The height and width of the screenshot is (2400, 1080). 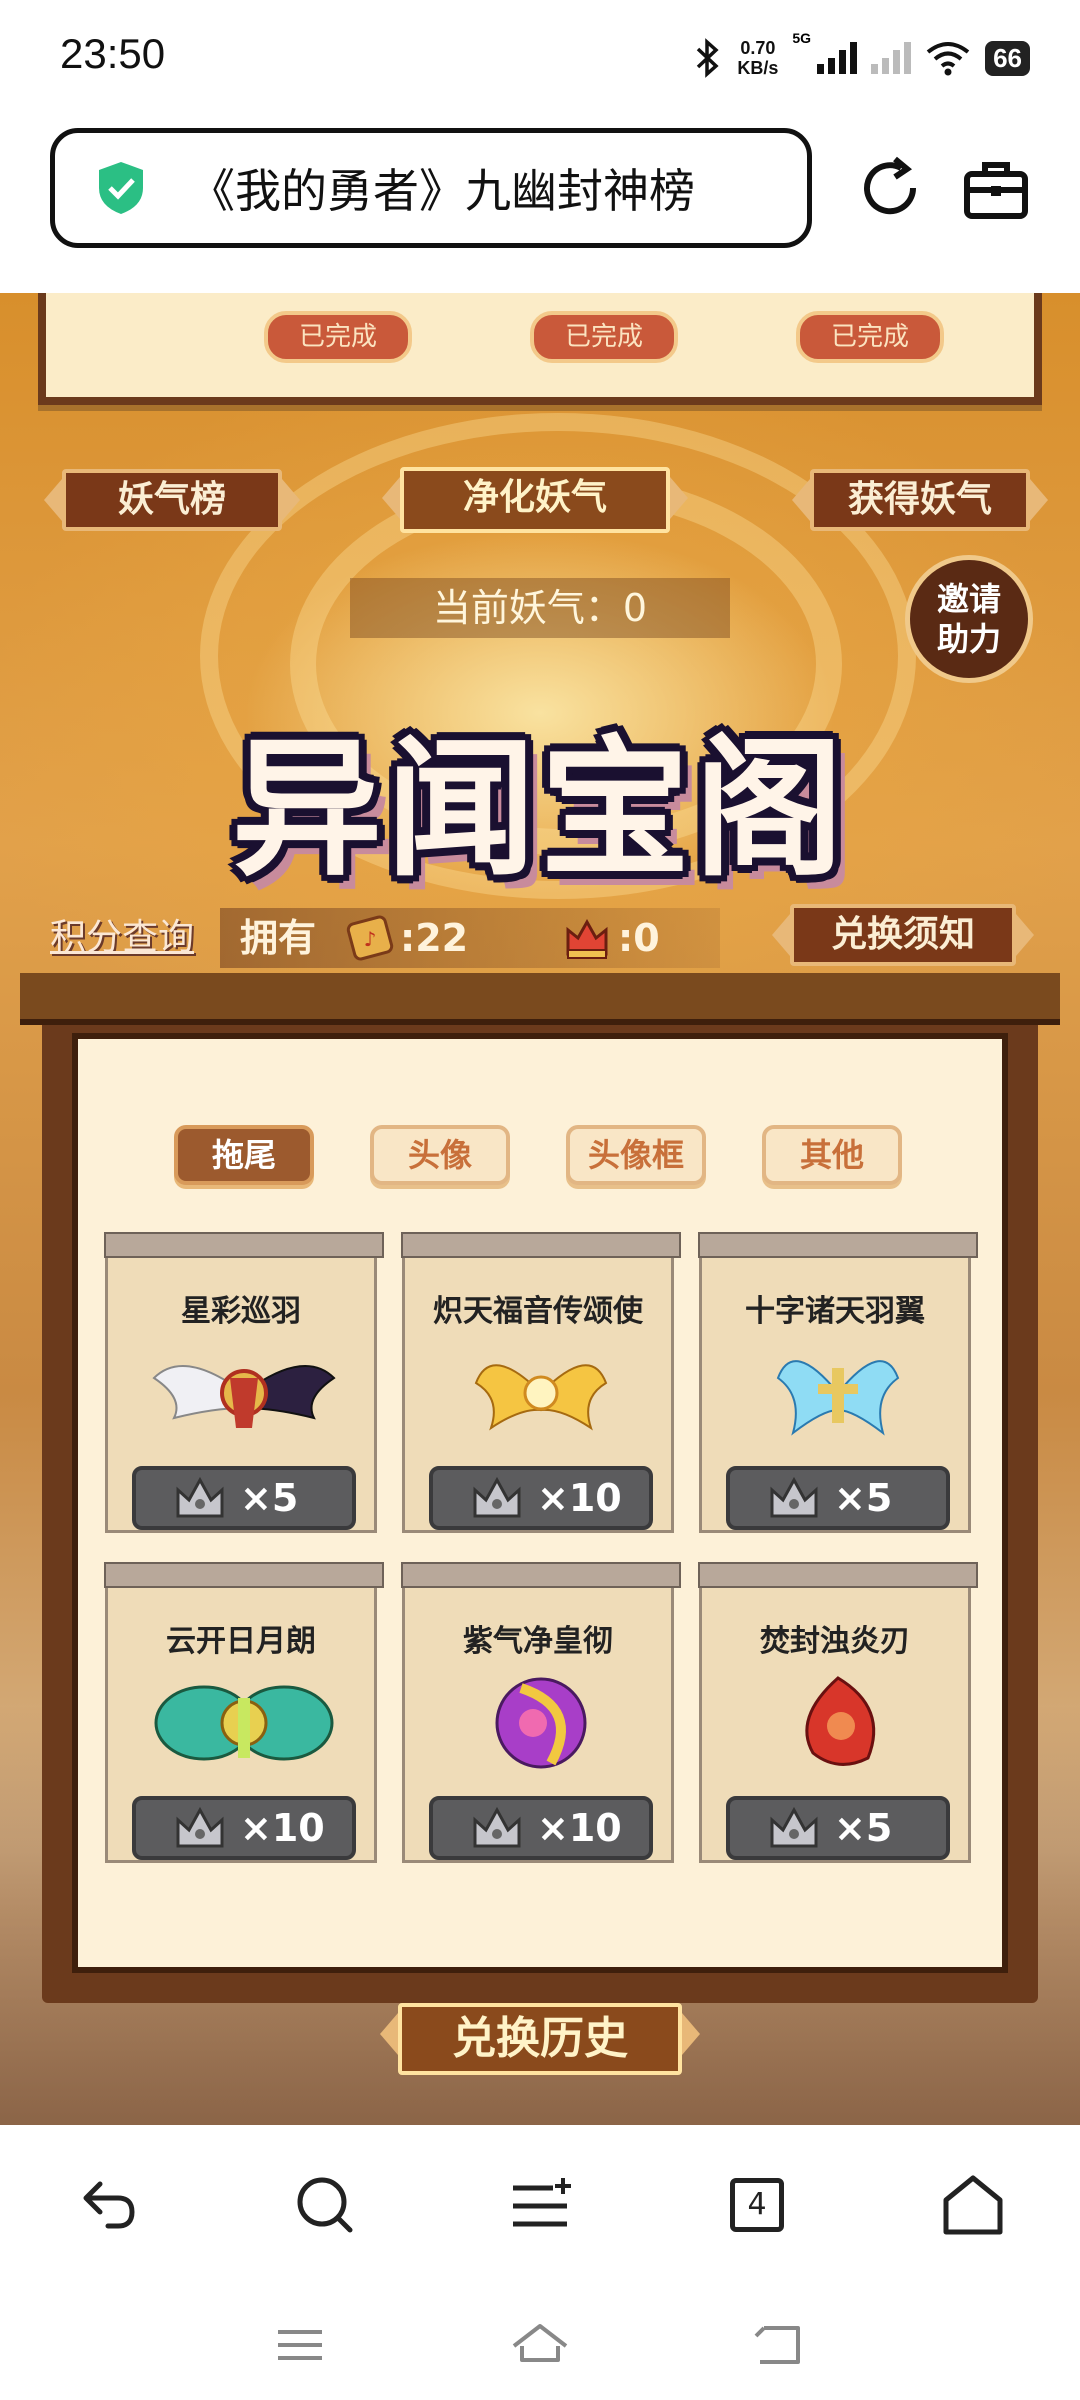 I want to click on current-yaoqi: 当前妖气：0, so click(x=540, y=608).